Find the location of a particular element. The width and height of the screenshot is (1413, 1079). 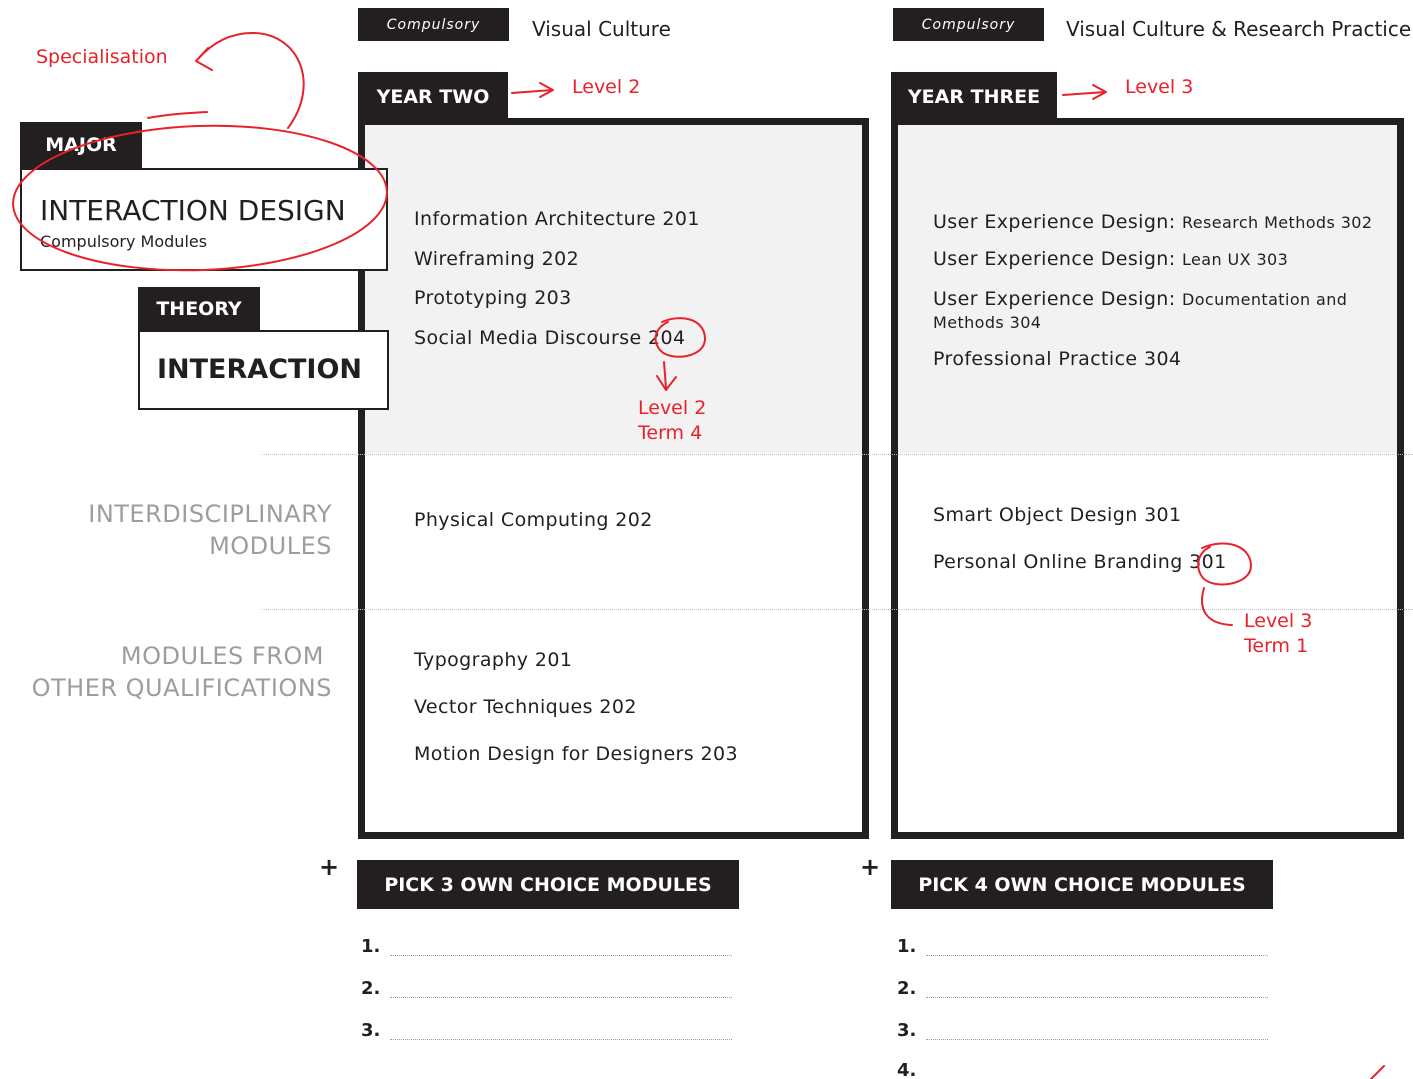

year2-pick-number: 2. is located at coordinates (371, 988).